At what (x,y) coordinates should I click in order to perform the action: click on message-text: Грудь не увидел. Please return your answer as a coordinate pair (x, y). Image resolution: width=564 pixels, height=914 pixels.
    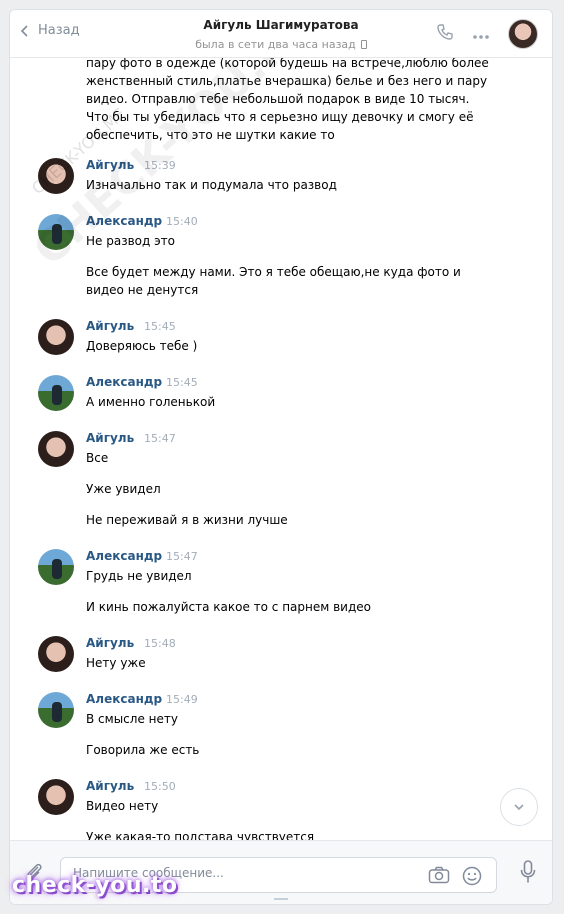
    Looking at the image, I should click on (139, 576).